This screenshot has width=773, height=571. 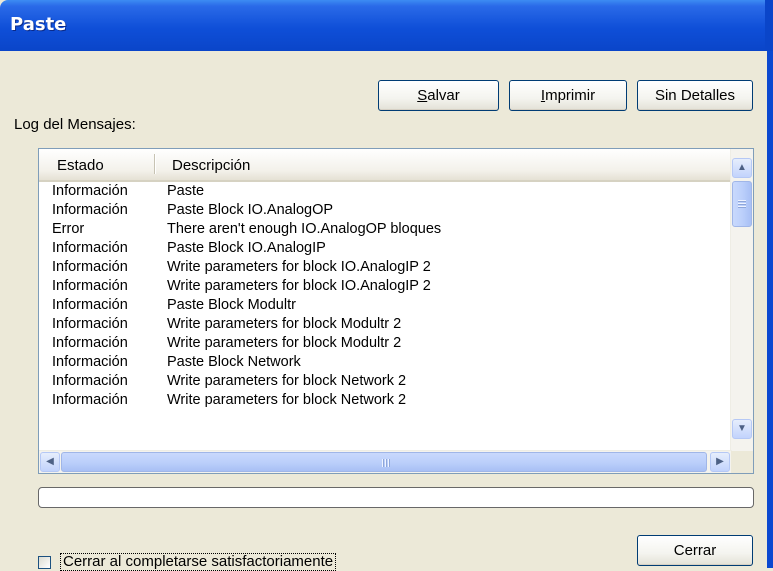 I want to click on scroll-up-icon: ▲, so click(x=742, y=168).